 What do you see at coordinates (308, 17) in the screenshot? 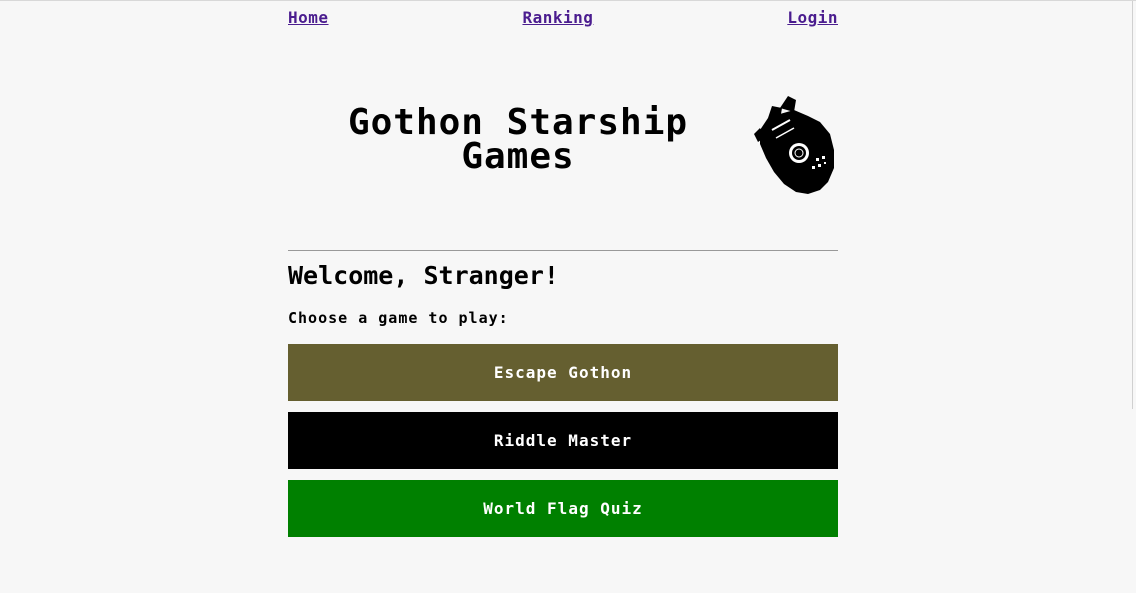
I see `nav-home-link: Home` at bounding box center [308, 17].